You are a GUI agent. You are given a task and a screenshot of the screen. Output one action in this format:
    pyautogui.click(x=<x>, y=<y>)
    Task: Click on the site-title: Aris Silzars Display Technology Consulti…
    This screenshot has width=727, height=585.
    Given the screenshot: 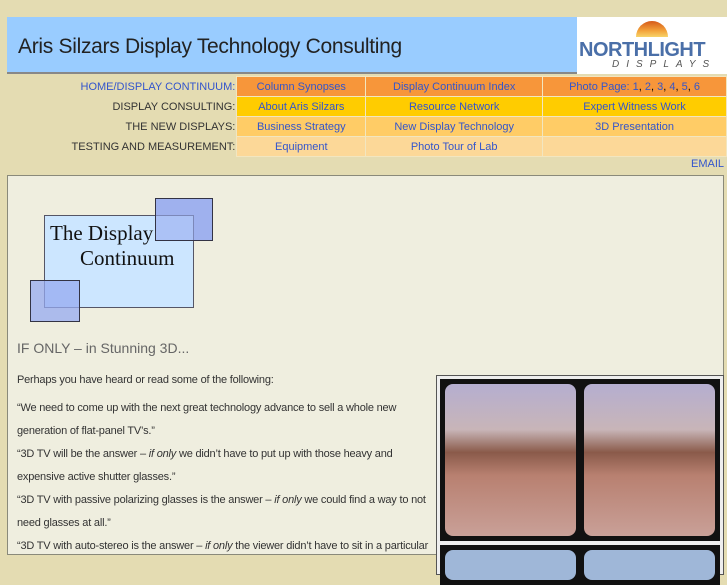 What is the action you would take?
    pyautogui.click(x=210, y=46)
    